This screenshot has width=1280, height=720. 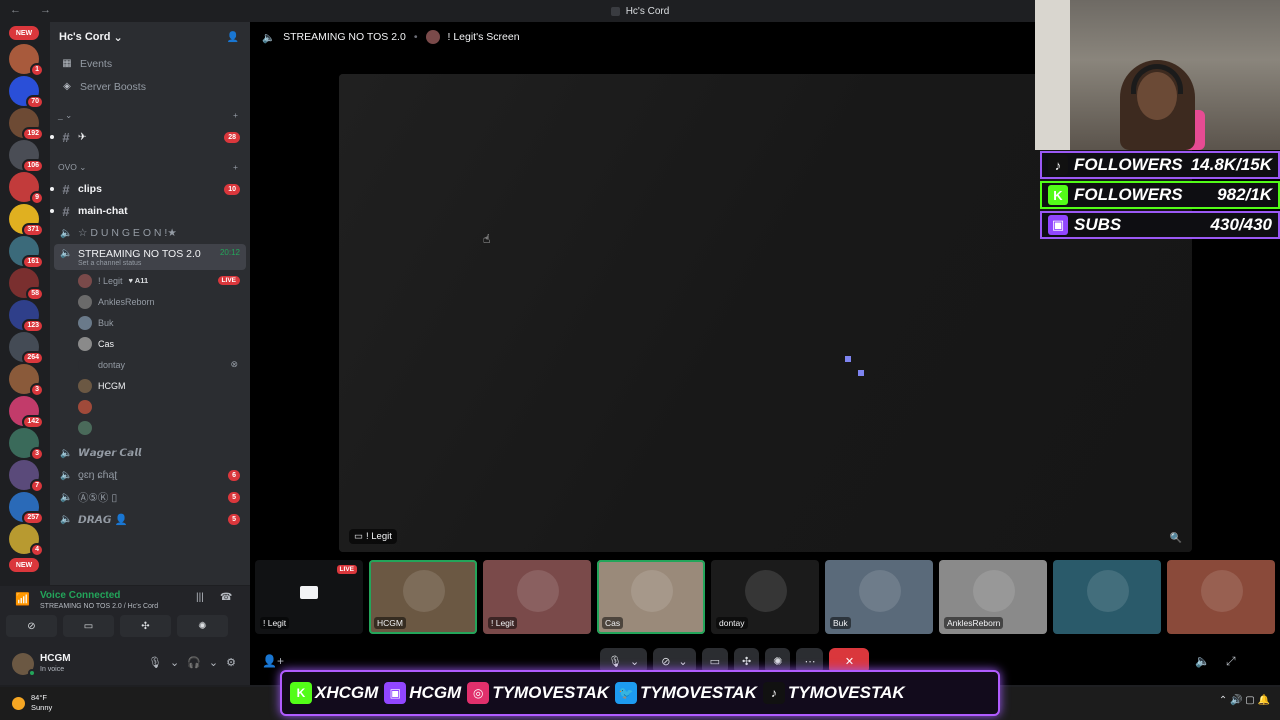 I want to click on more-icon: ⋯, so click(x=810, y=661).